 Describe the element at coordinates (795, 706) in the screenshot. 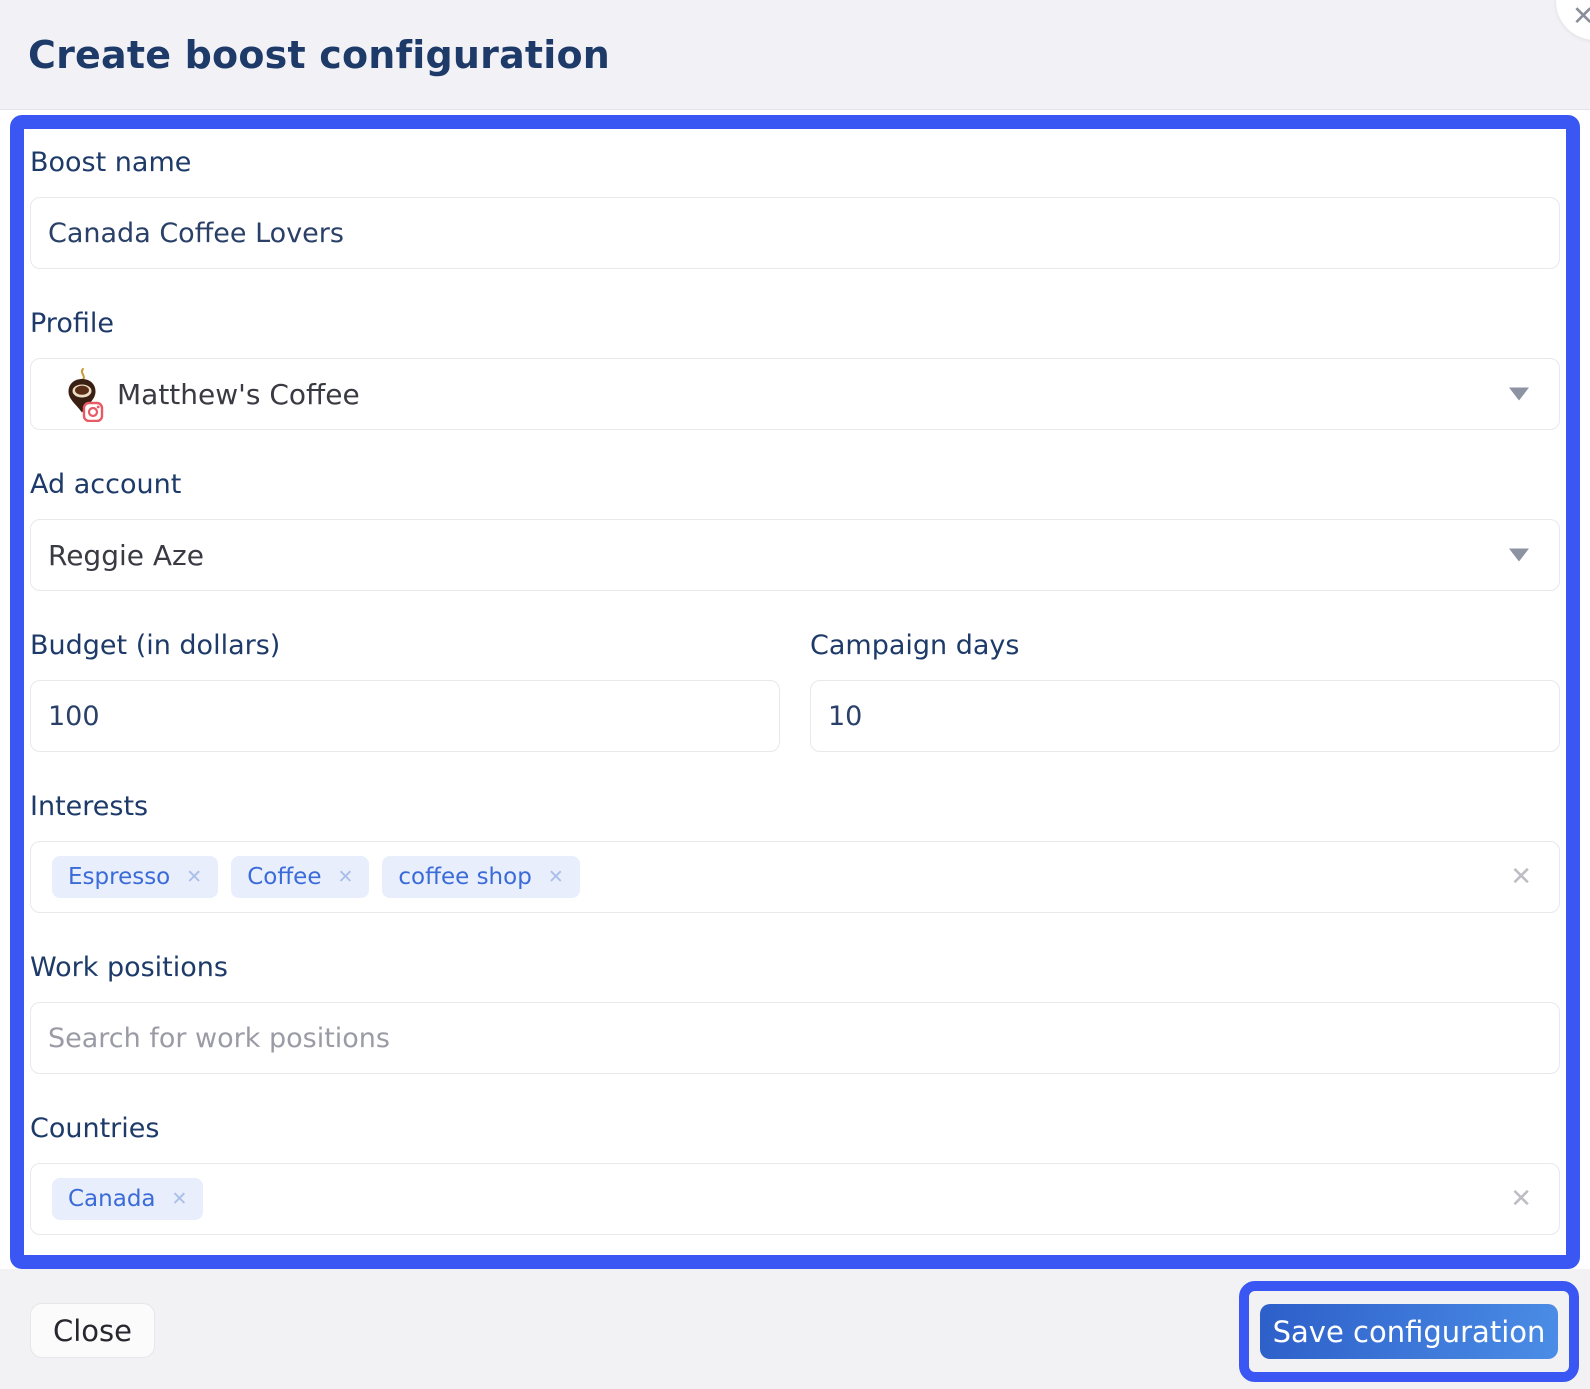

I see `budget-days-field-row` at that location.